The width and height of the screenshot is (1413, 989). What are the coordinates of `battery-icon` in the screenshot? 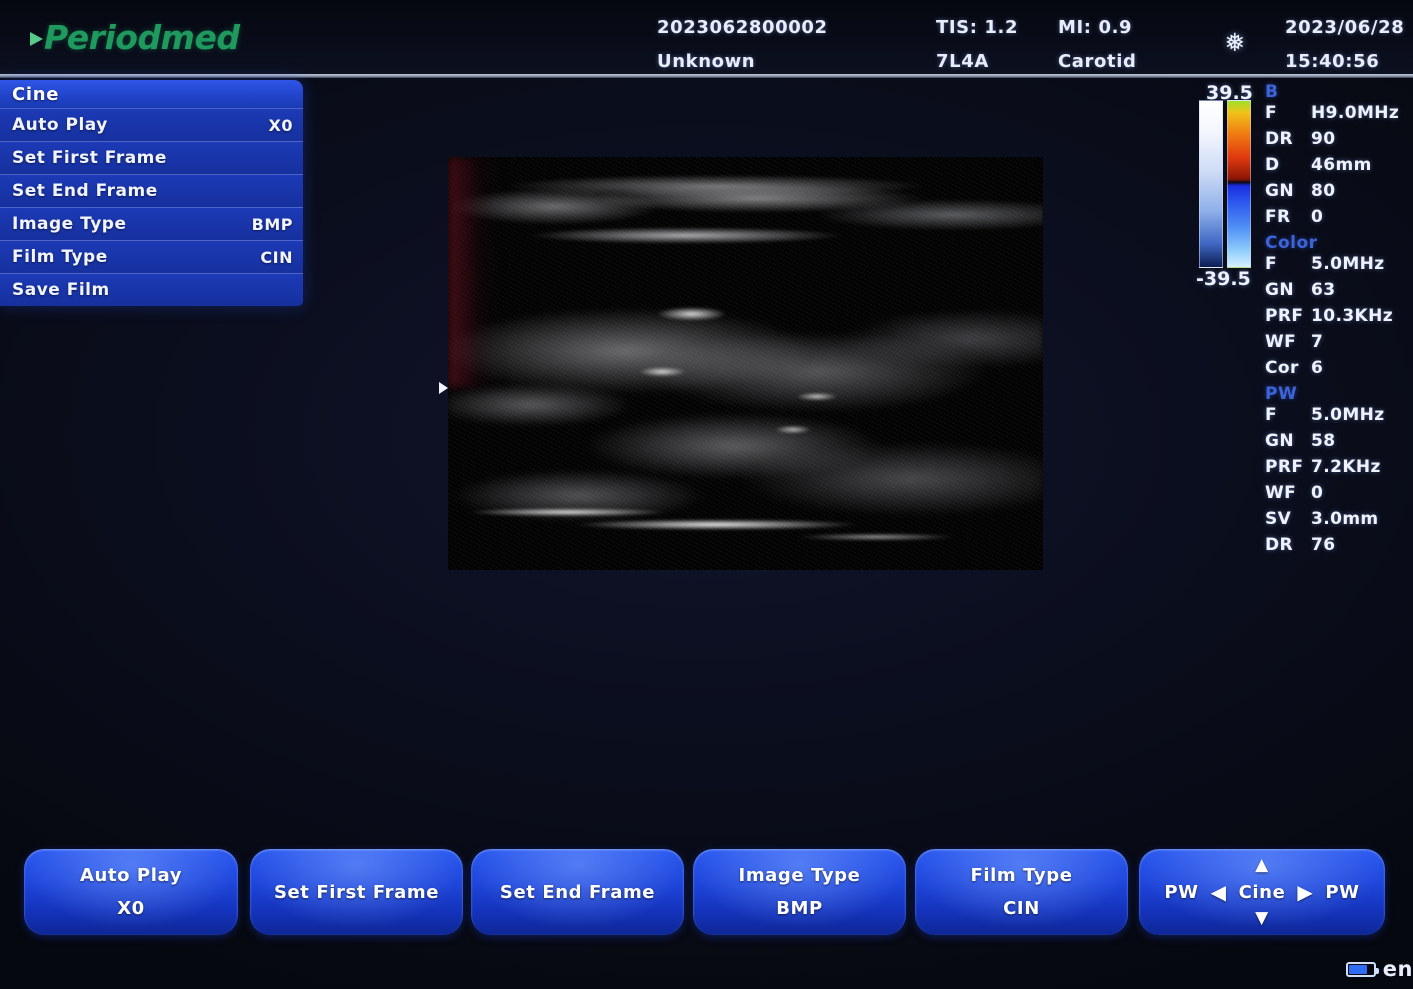 It's located at (1362, 969).